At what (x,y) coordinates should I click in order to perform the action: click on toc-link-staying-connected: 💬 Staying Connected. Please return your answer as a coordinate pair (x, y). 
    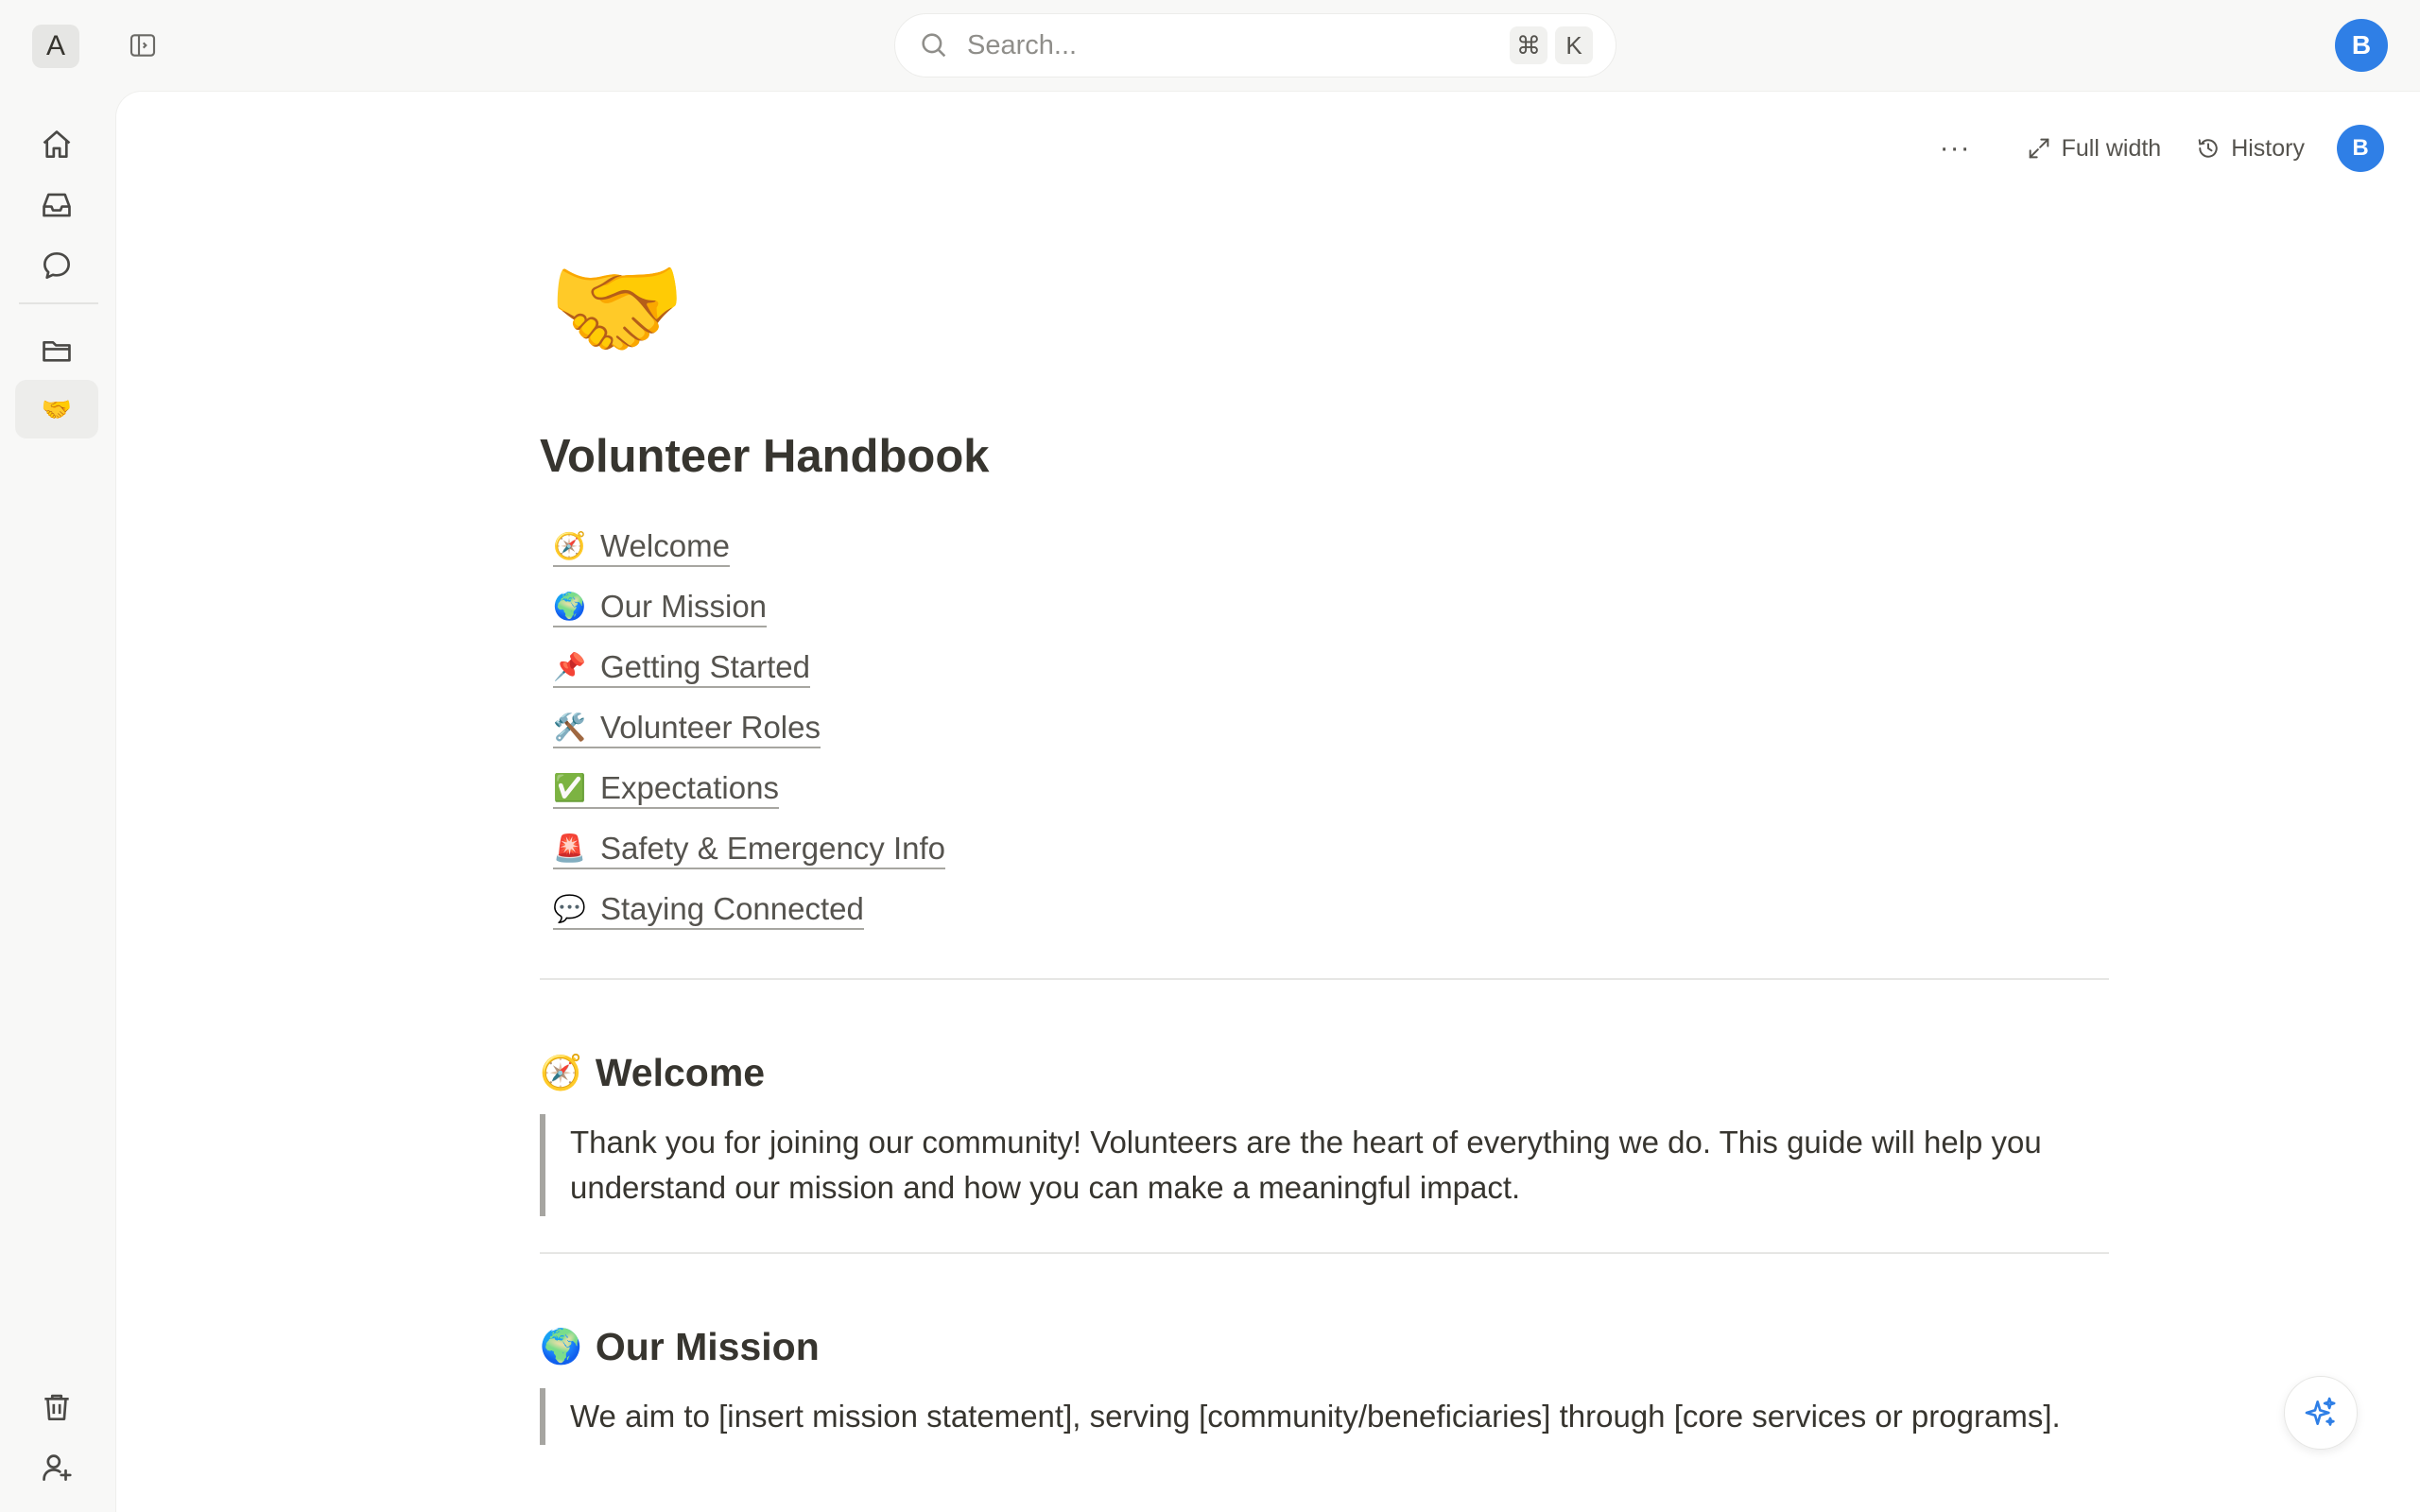
    Looking at the image, I should click on (708, 910).